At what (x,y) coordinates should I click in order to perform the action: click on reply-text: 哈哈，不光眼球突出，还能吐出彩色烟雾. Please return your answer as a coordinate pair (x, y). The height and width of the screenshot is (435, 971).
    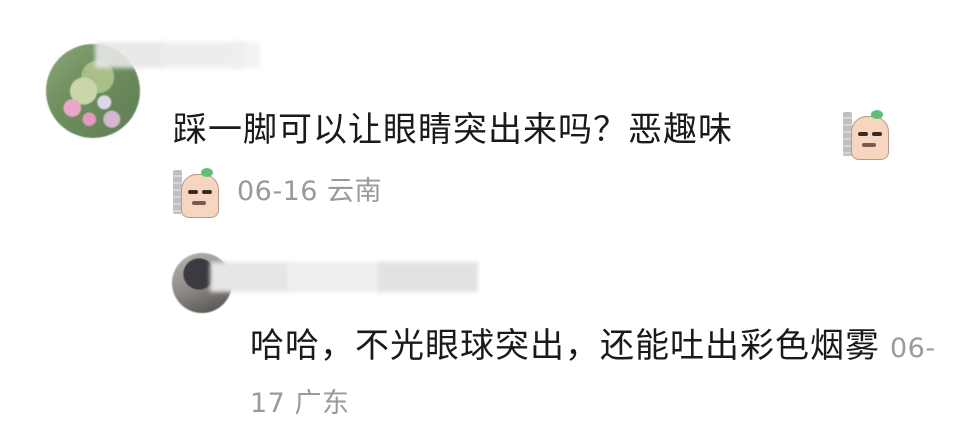
    Looking at the image, I should click on (565, 346).